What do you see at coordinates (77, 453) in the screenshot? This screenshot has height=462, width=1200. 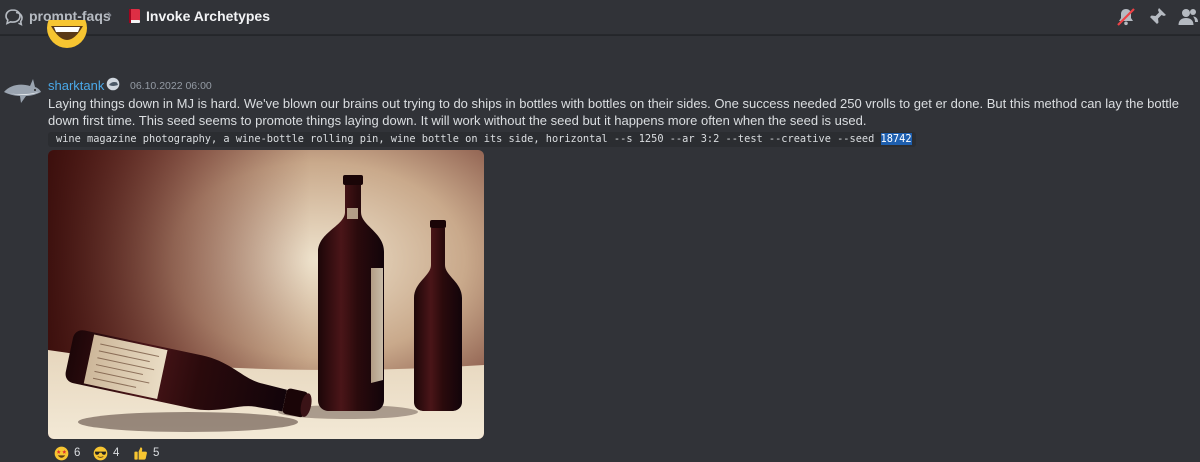 I see `reaction-count: 6` at bounding box center [77, 453].